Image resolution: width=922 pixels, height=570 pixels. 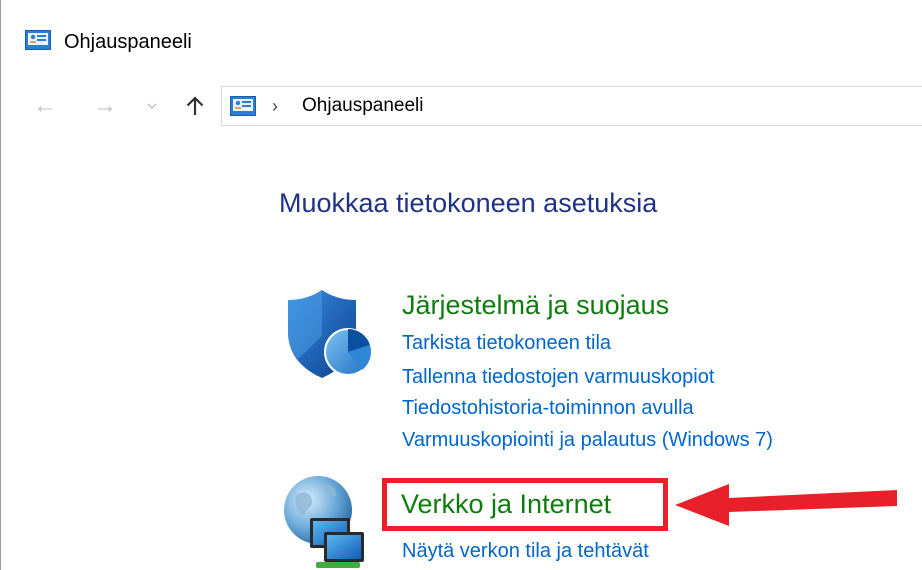 I want to click on up-button, so click(x=195, y=106).